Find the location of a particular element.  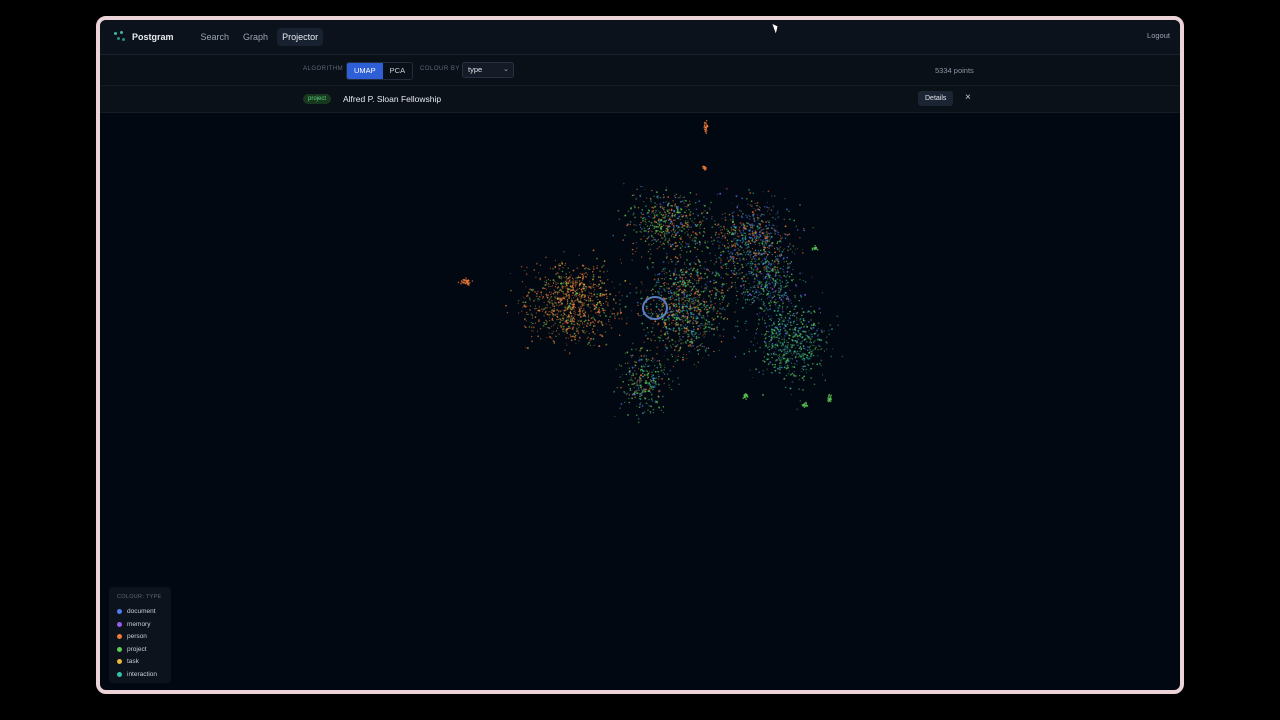

logo: Postgram is located at coordinates (144, 37).